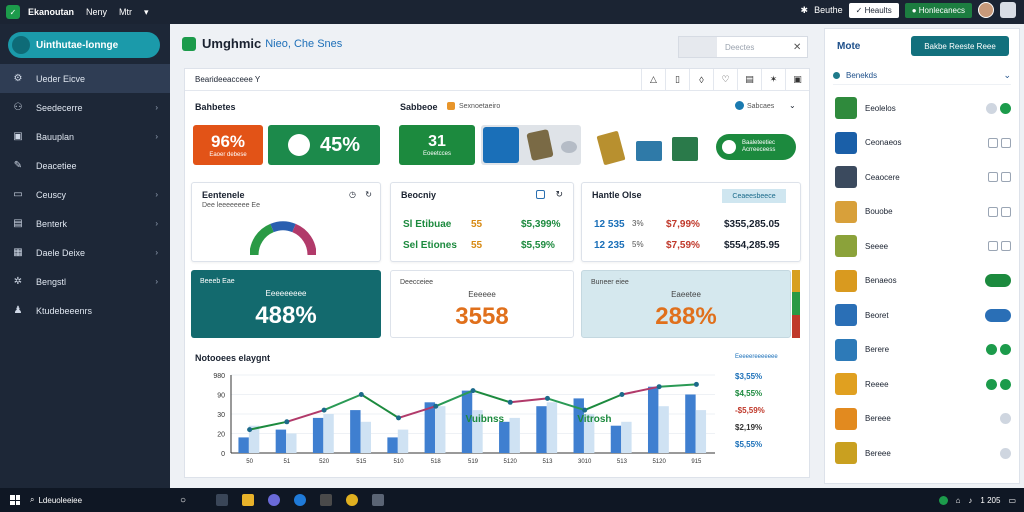 Image resolution: width=1024 pixels, height=512 pixels. Describe the element at coordinates (85, 281) in the screenshot. I see `sidebar-item-7: ✲ Bengstl ›` at that location.